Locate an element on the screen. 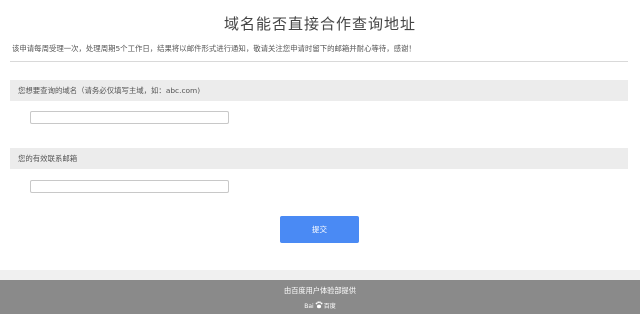 This screenshot has height=314, width=640. domain-input is located at coordinates (129, 117).